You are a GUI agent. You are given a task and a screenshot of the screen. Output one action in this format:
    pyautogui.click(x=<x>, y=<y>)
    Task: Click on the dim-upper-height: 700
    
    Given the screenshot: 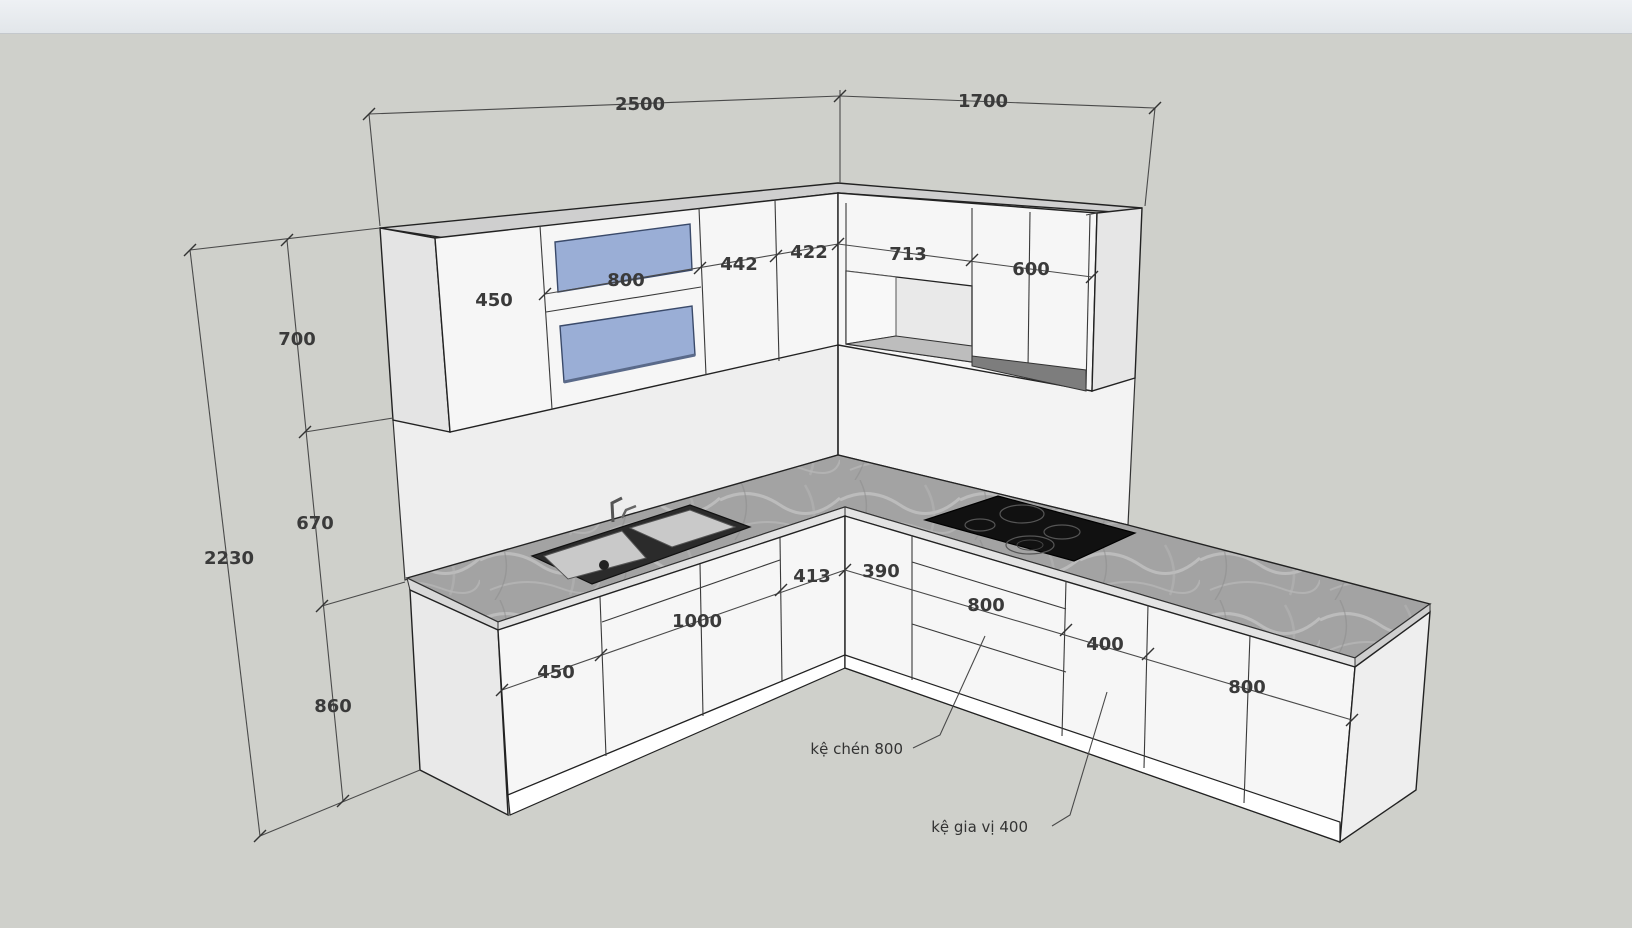 What is the action you would take?
    pyautogui.click(x=297, y=339)
    